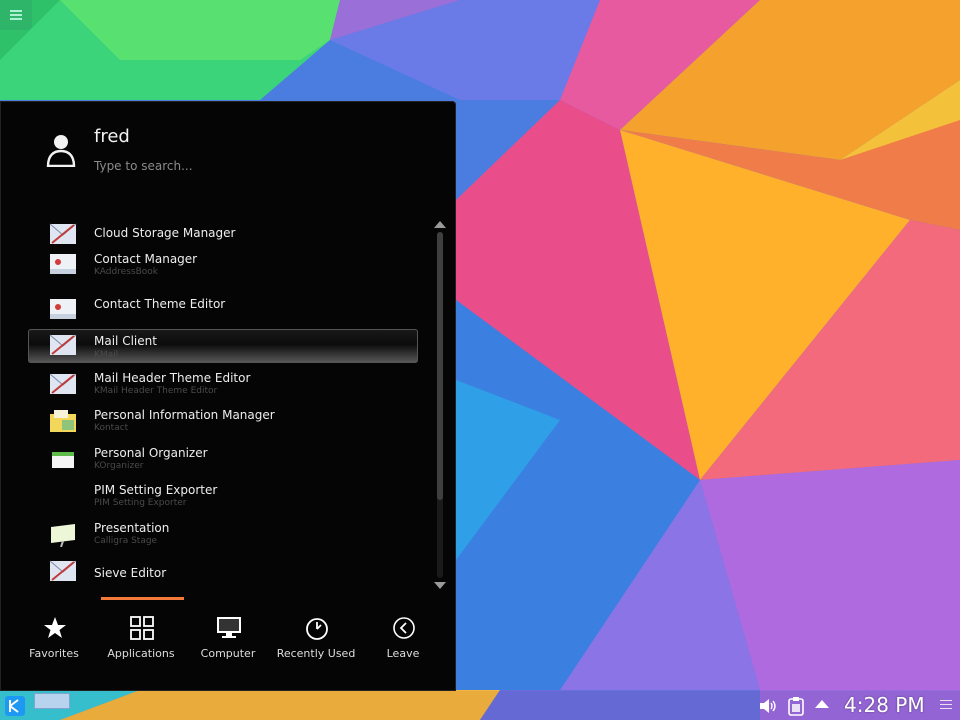  I want to click on app-subtitle: KOrganizer, so click(119, 466).